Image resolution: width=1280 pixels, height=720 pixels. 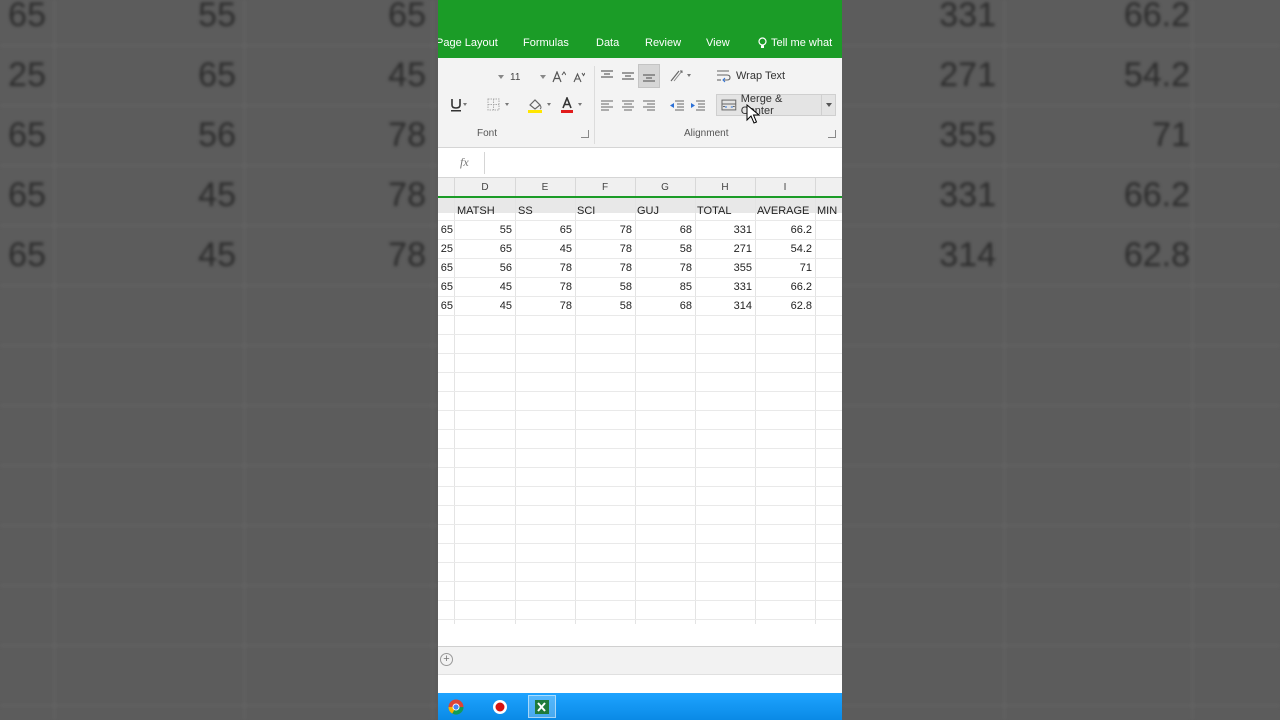 What do you see at coordinates (784, 249) in the screenshot?
I see `table-cell: 54.2` at bounding box center [784, 249].